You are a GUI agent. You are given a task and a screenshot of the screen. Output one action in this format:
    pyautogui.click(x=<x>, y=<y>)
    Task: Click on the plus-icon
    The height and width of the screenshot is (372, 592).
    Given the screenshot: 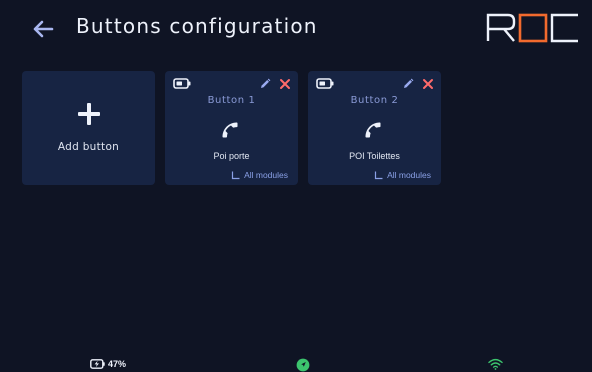 What is the action you would take?
    pyautogui.click(x=89, y=114)
    